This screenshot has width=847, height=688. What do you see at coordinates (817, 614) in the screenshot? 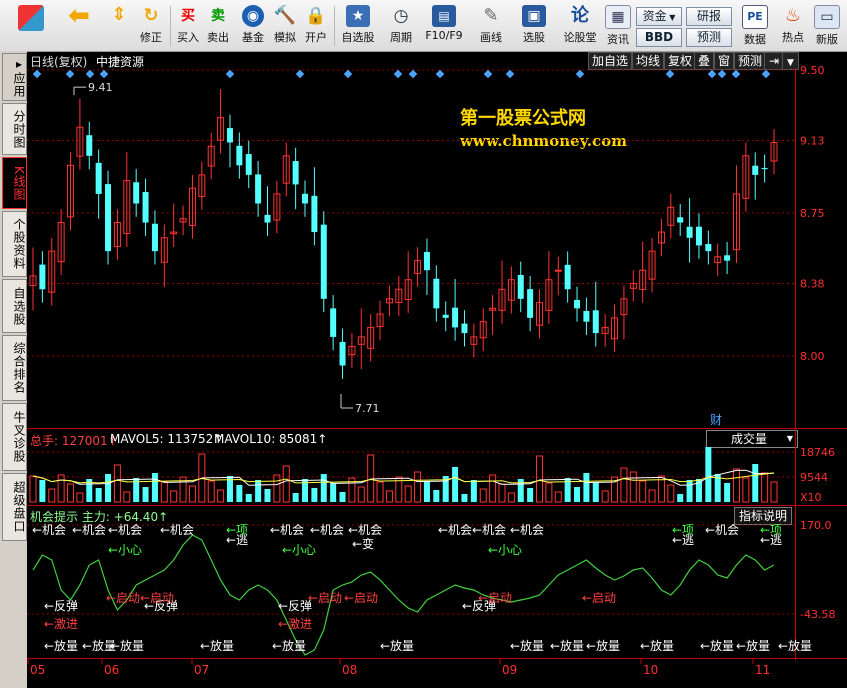
I see `indicator-axis-label: -43.58` at bounding box center [817, 614].